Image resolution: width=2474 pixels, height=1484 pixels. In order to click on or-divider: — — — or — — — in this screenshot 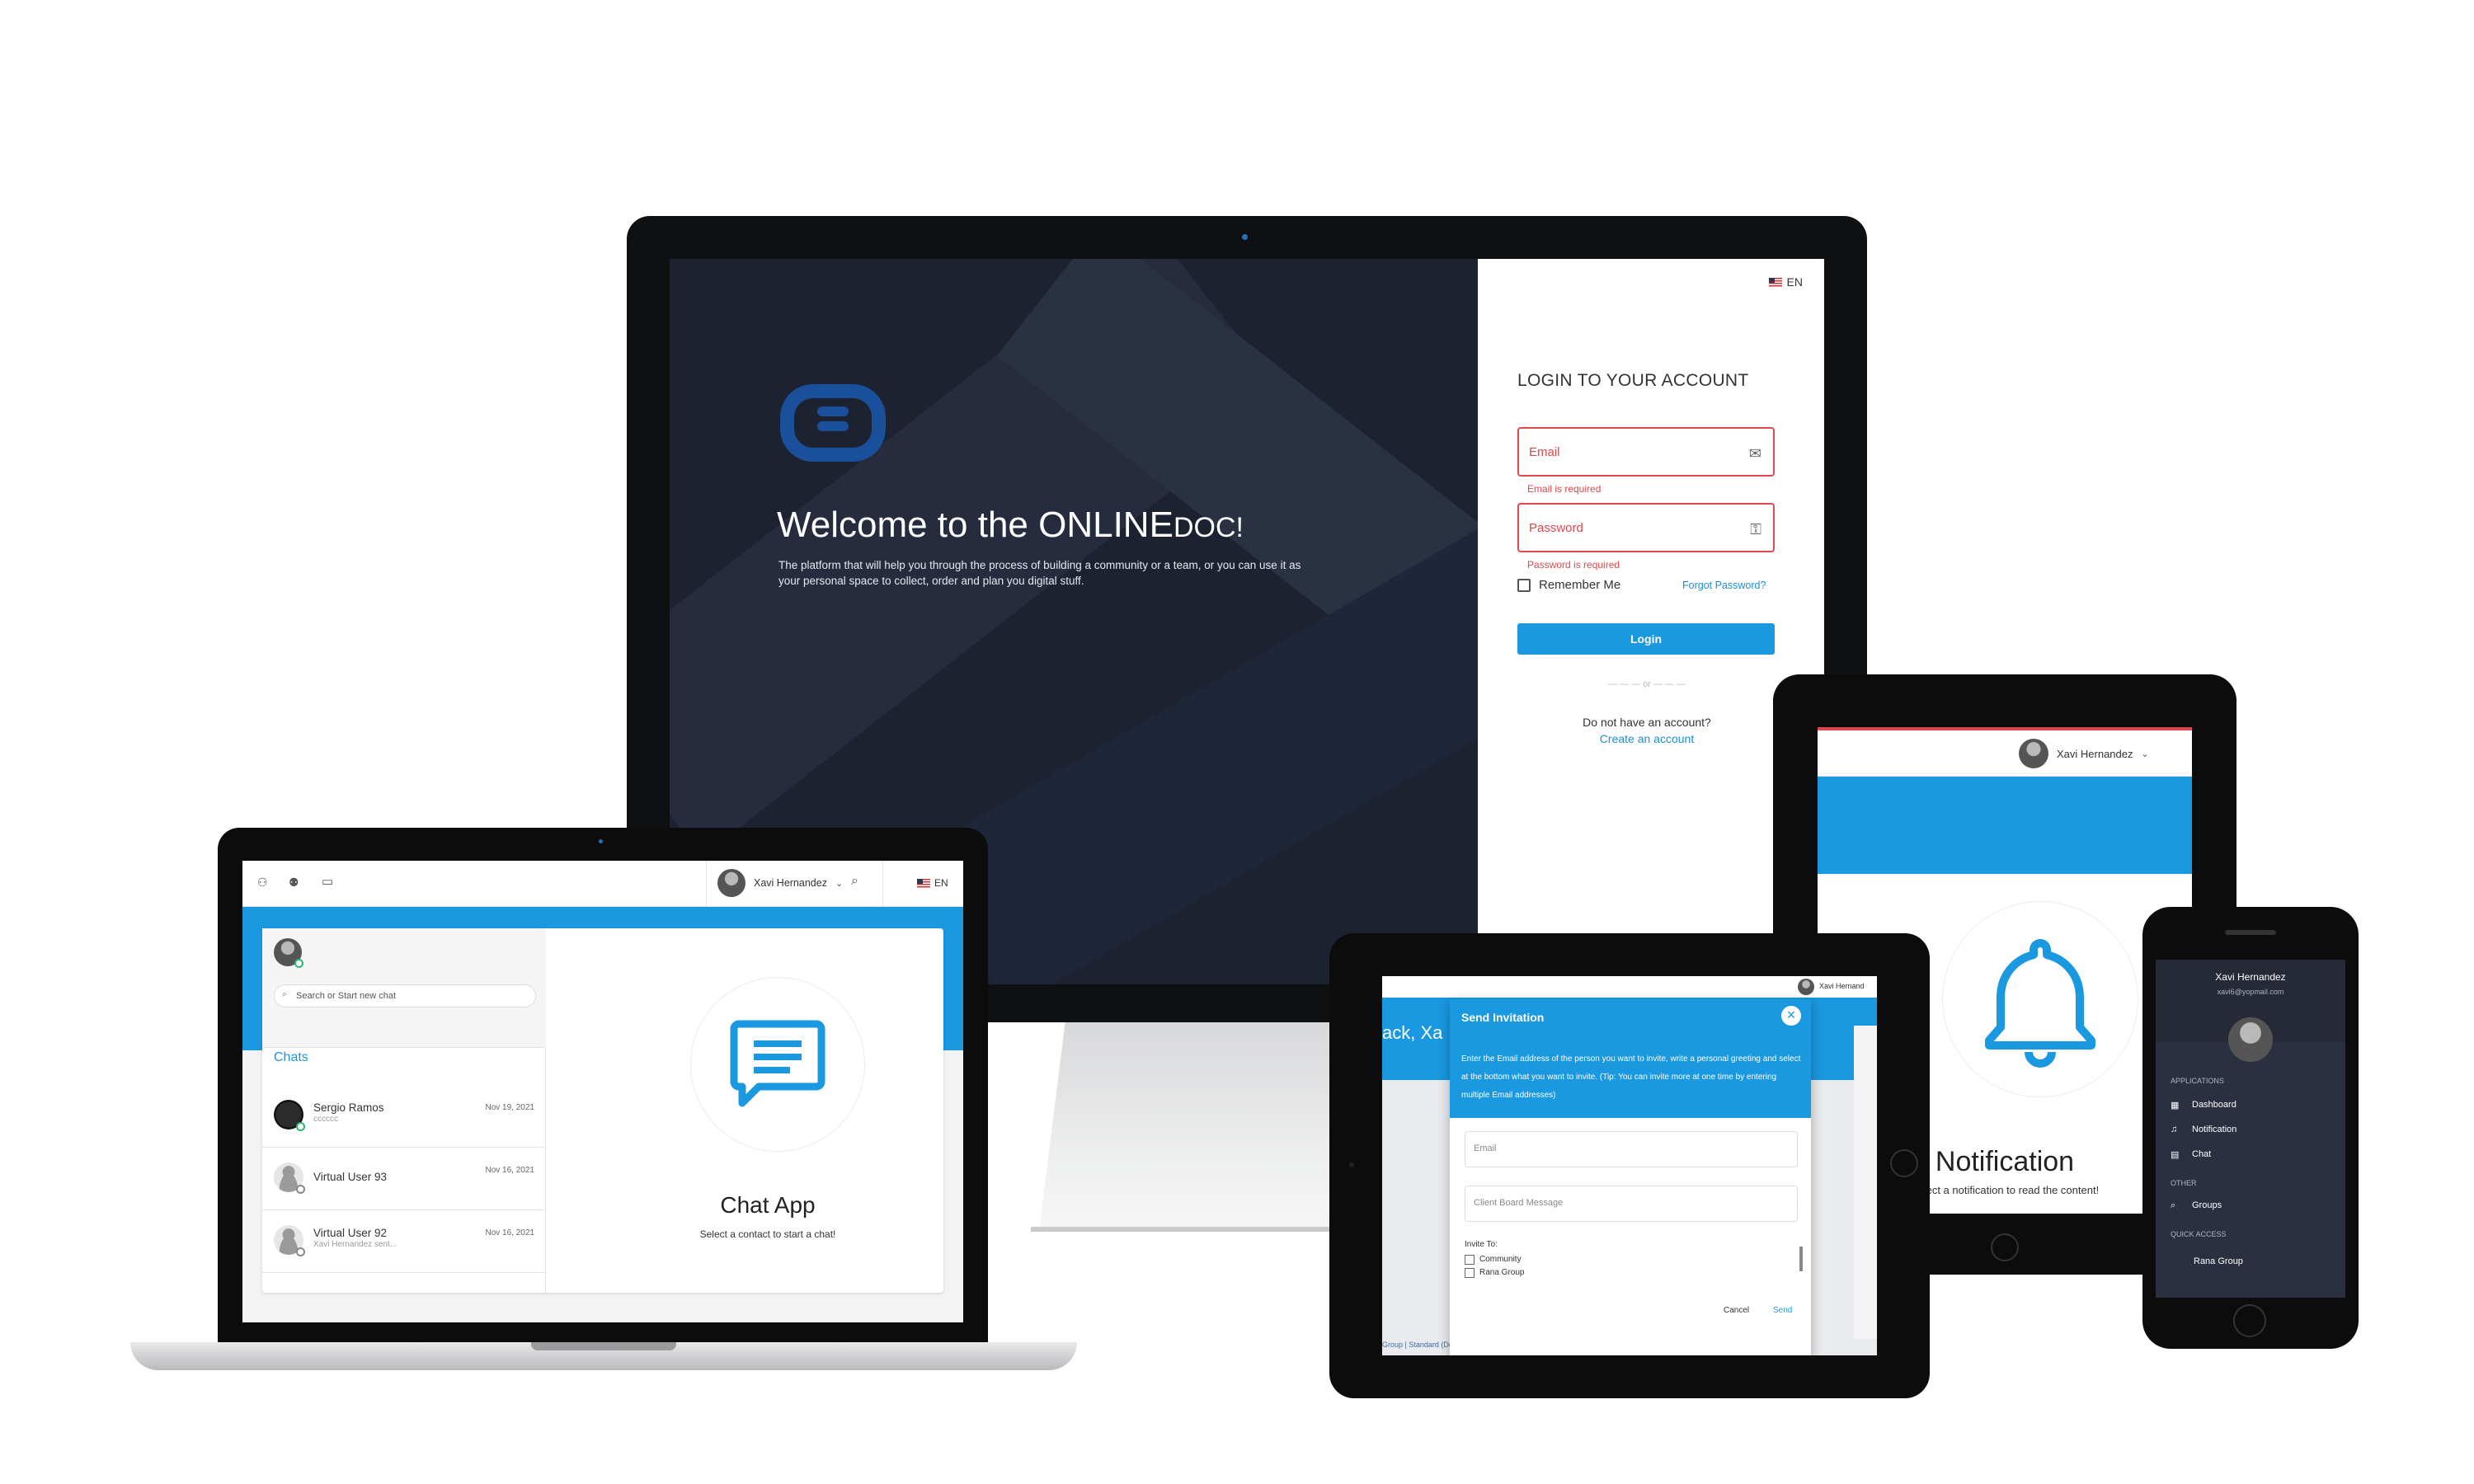, I will do `click(1646, 684)`.